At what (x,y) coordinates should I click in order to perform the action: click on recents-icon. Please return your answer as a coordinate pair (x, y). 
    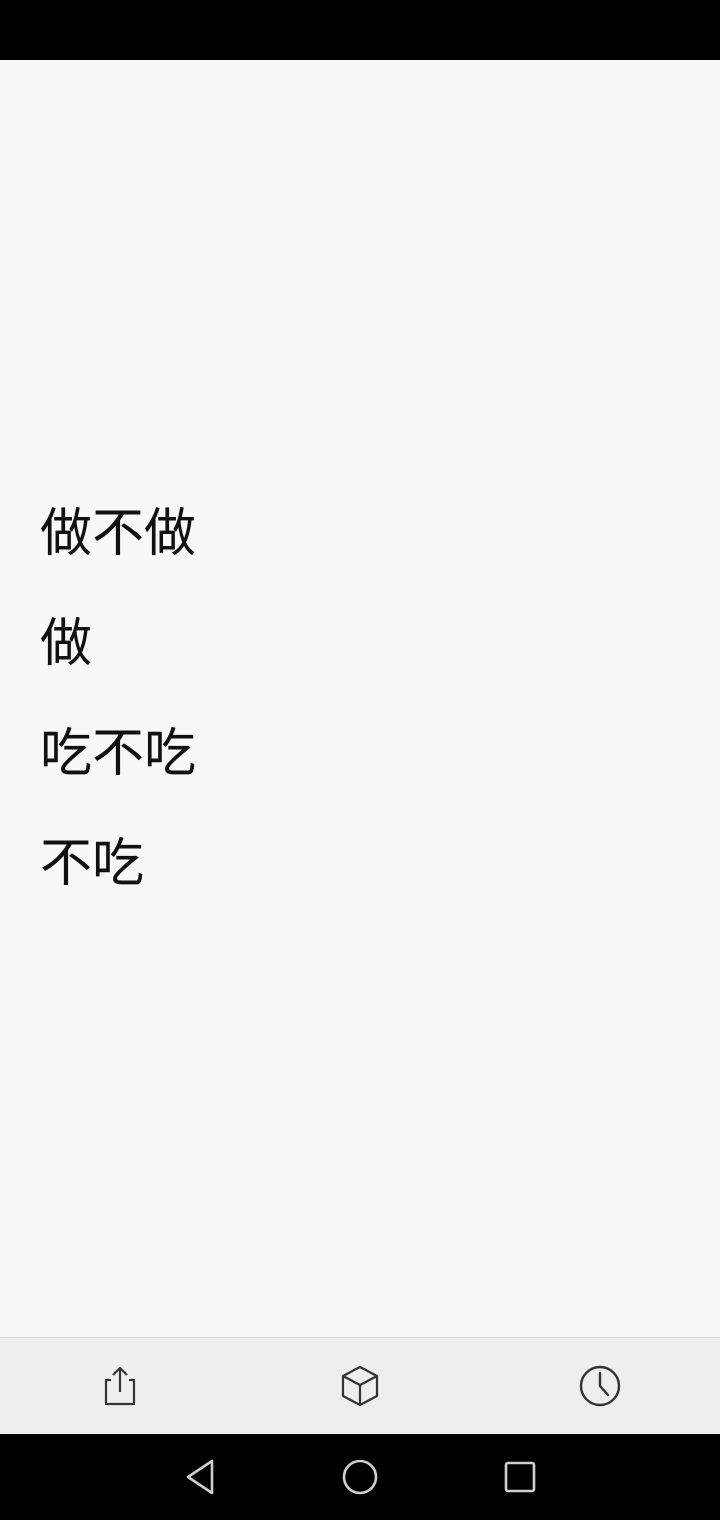
    Looking at the image, I should click on (520, 1477).